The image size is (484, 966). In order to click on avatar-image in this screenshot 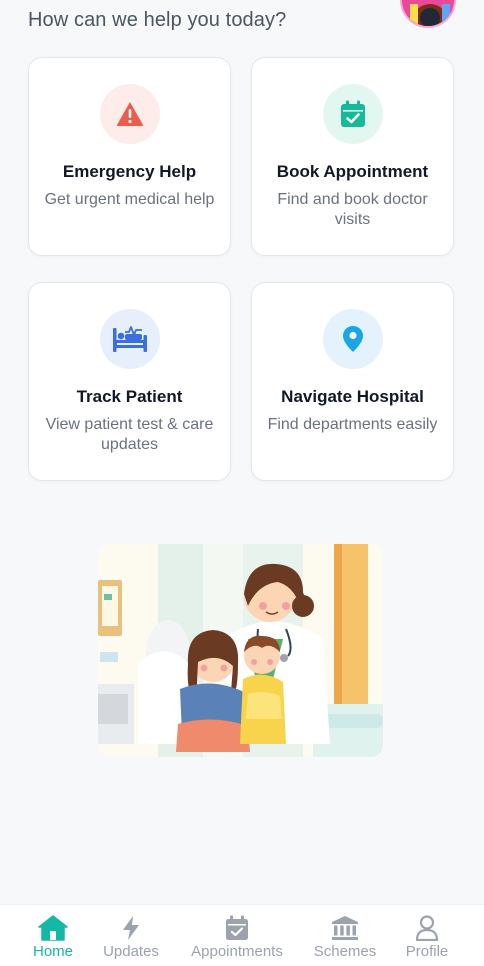, I will do `click(428, 13)`.